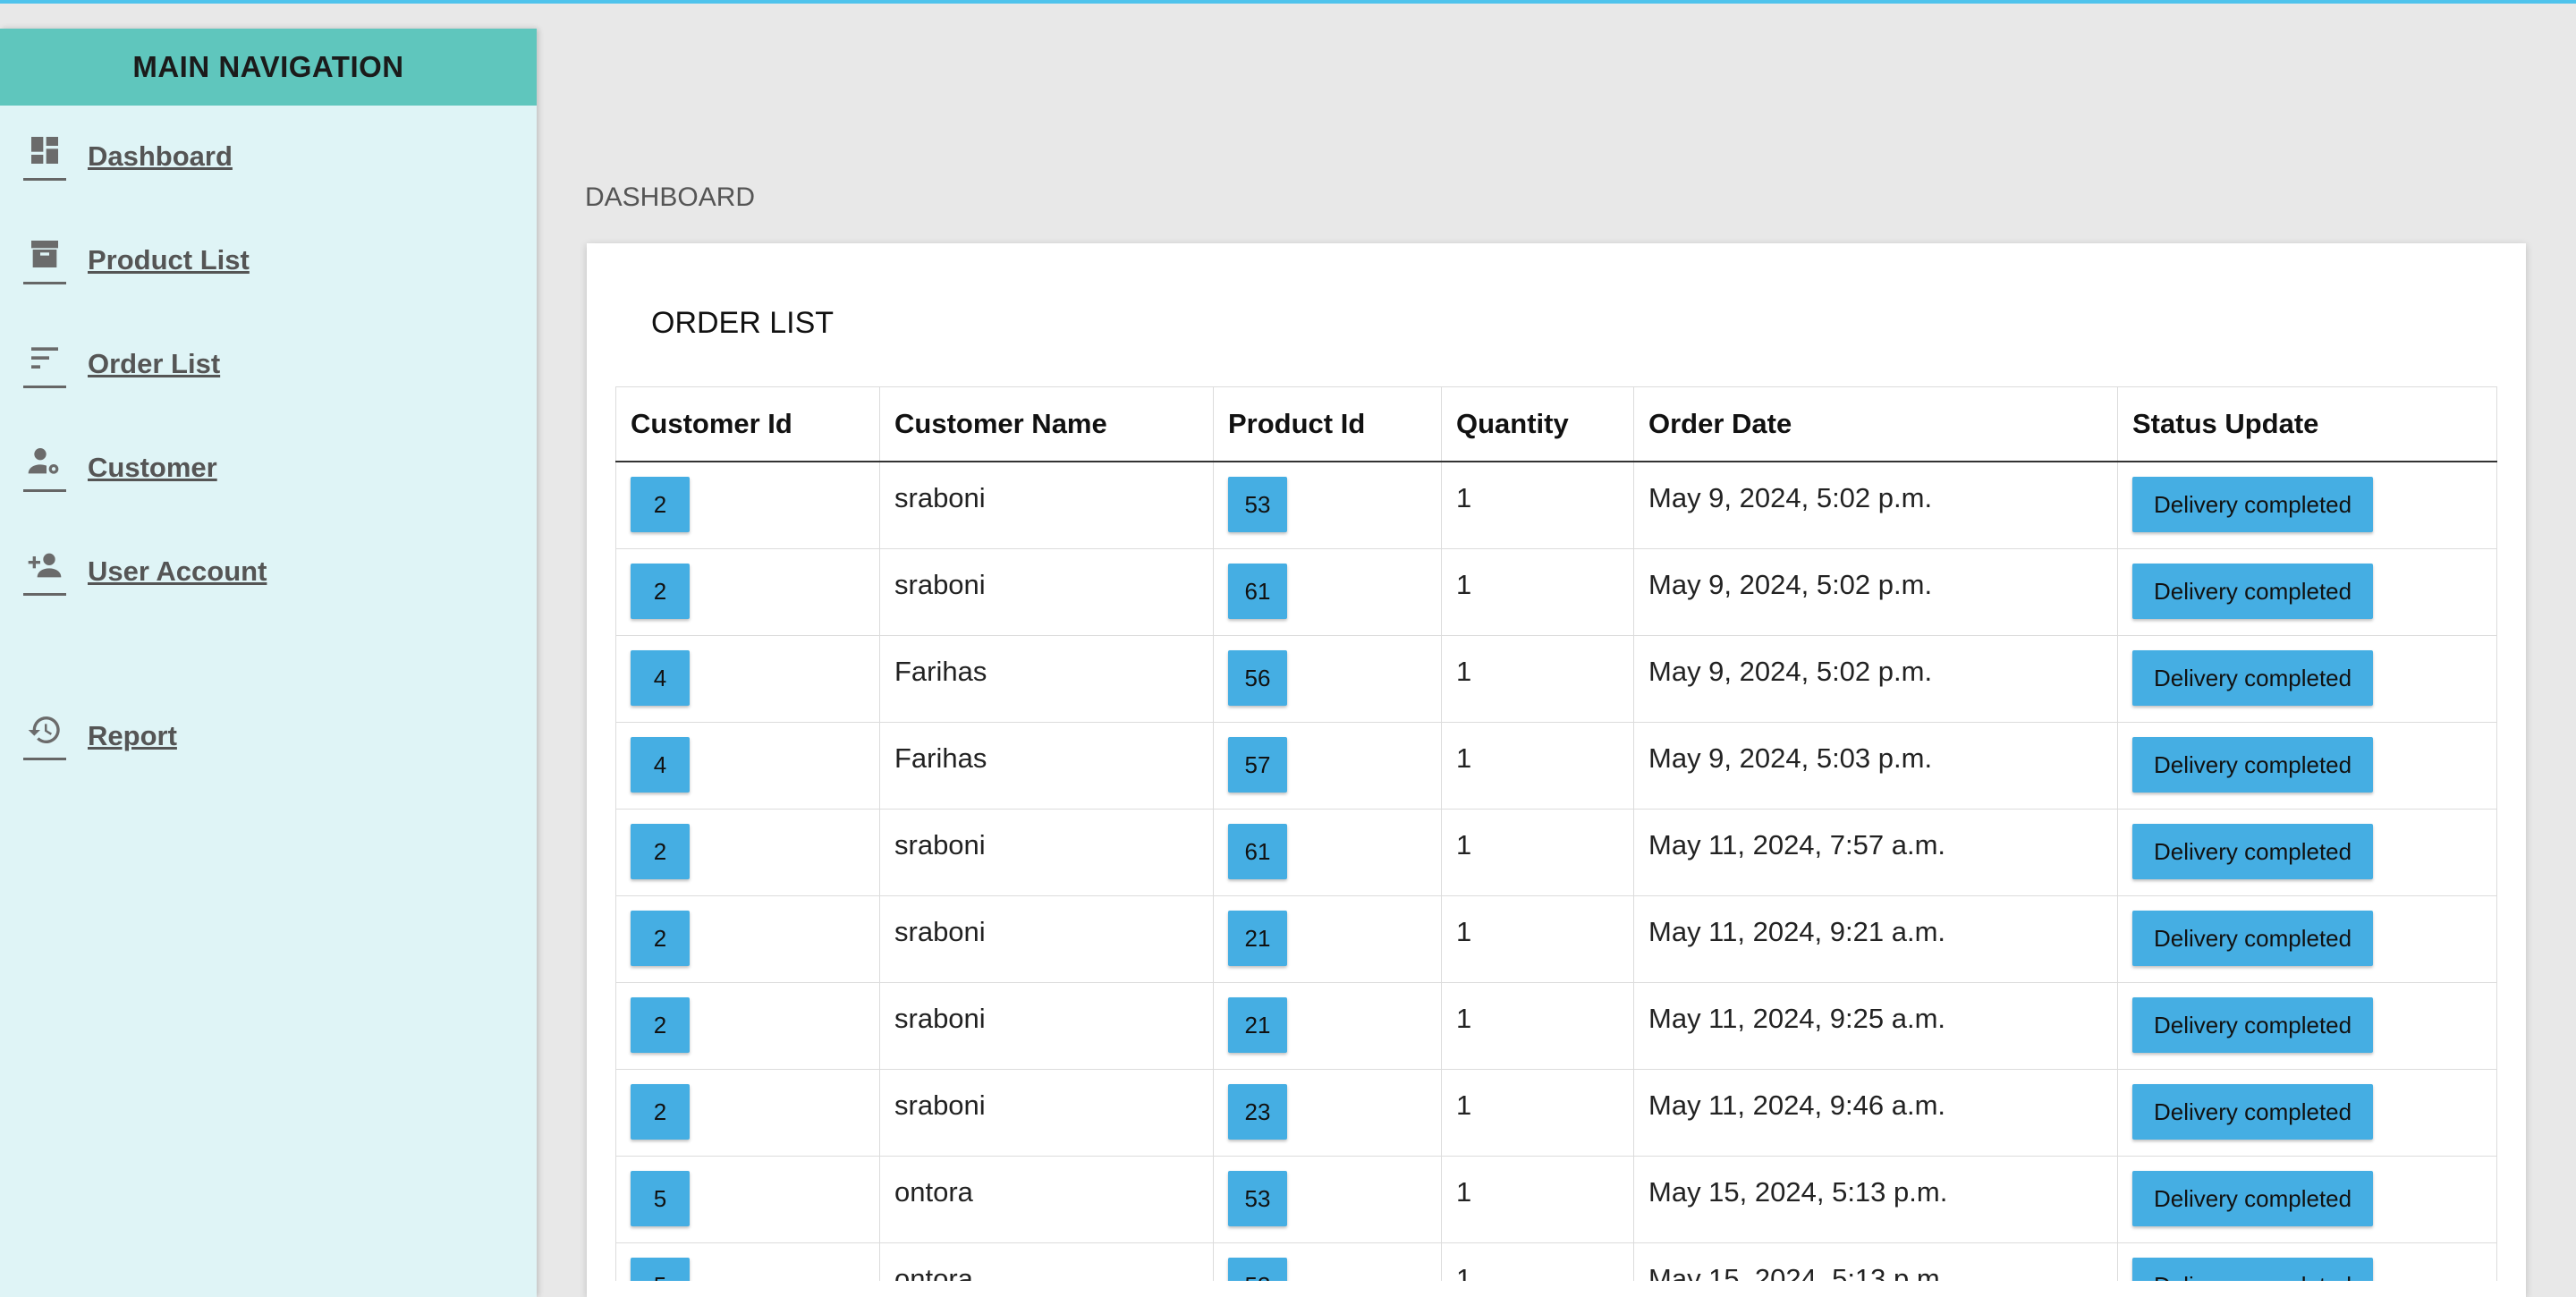 This screenshot has width=2576, height=1297. I want to click on archive-box-icon, so click(44, 260).